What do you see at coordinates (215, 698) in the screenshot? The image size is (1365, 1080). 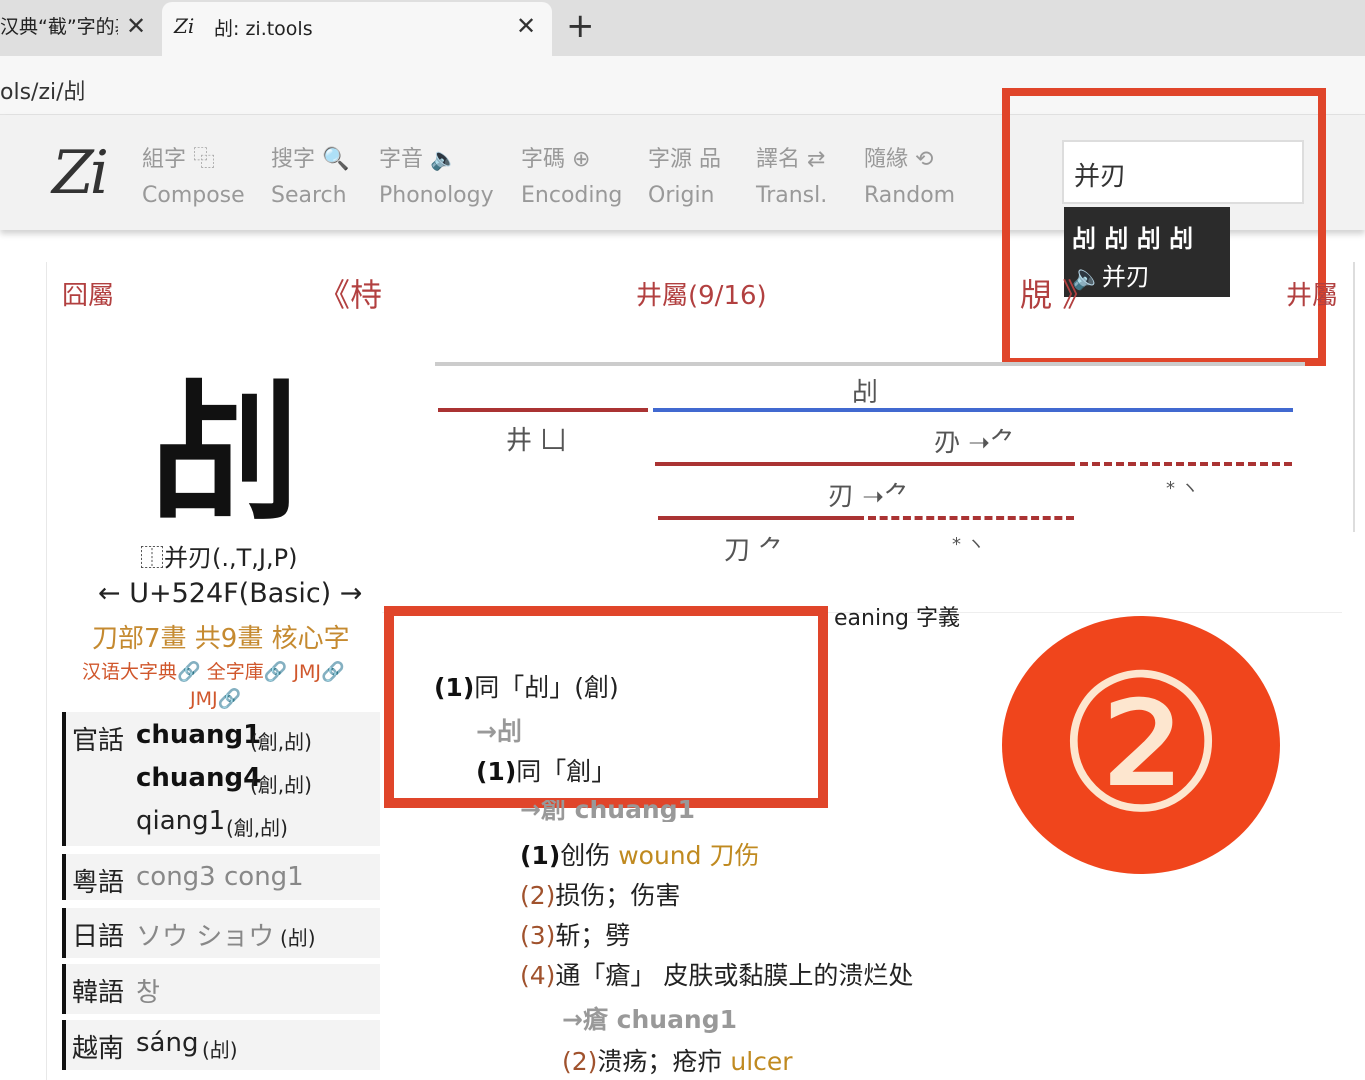 I see `jmj-link: JMJ🔗` at bounding box center [215, 698].